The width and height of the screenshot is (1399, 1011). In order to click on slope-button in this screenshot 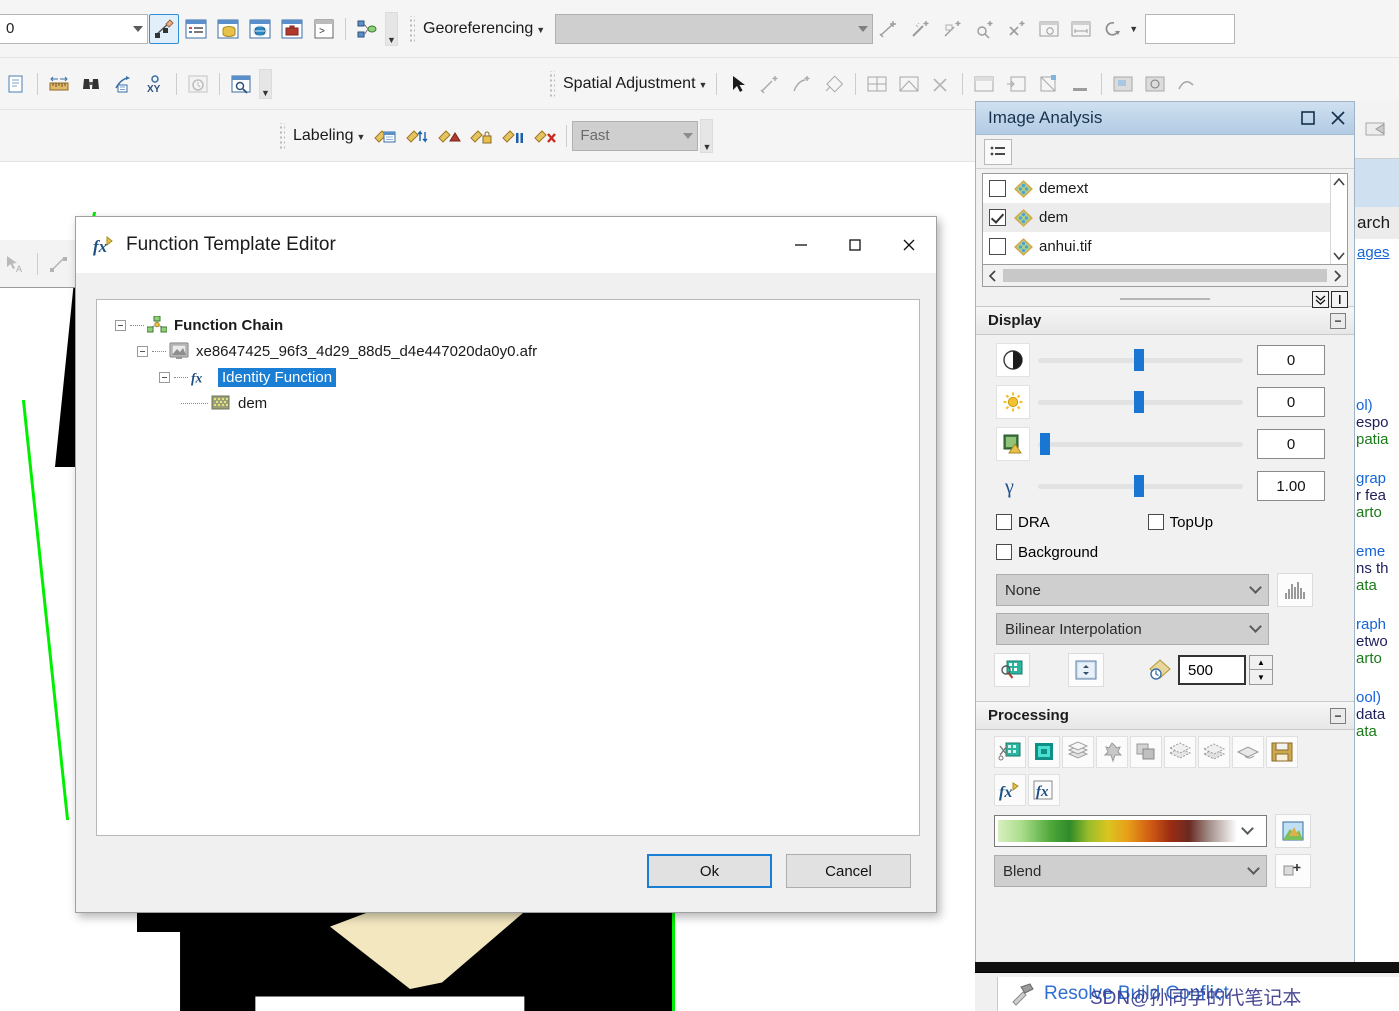, I will do `click(1248, 752)`.